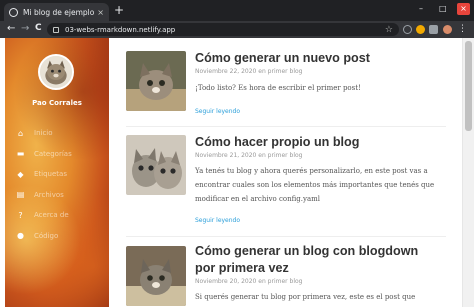 The width and height of the screenshot is (474, 307). Describe the element at coordinates (13, 12) in the screenshot. I see `globe-icon` at that location.